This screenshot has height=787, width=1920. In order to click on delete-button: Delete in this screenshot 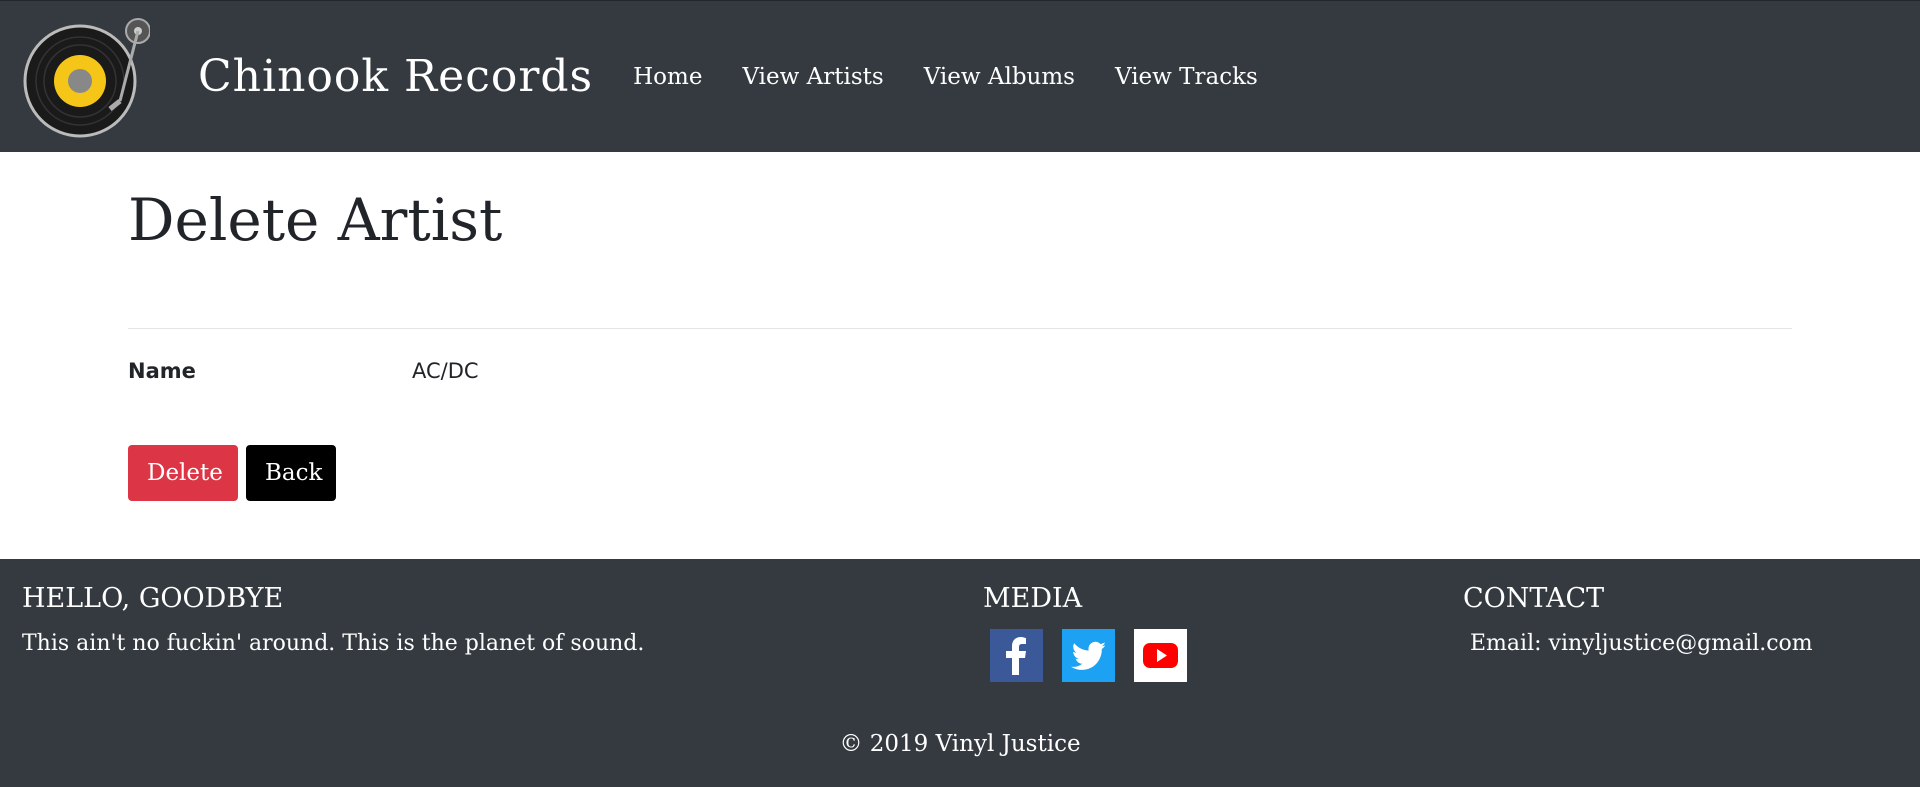, I will do `click(183, 472)`.